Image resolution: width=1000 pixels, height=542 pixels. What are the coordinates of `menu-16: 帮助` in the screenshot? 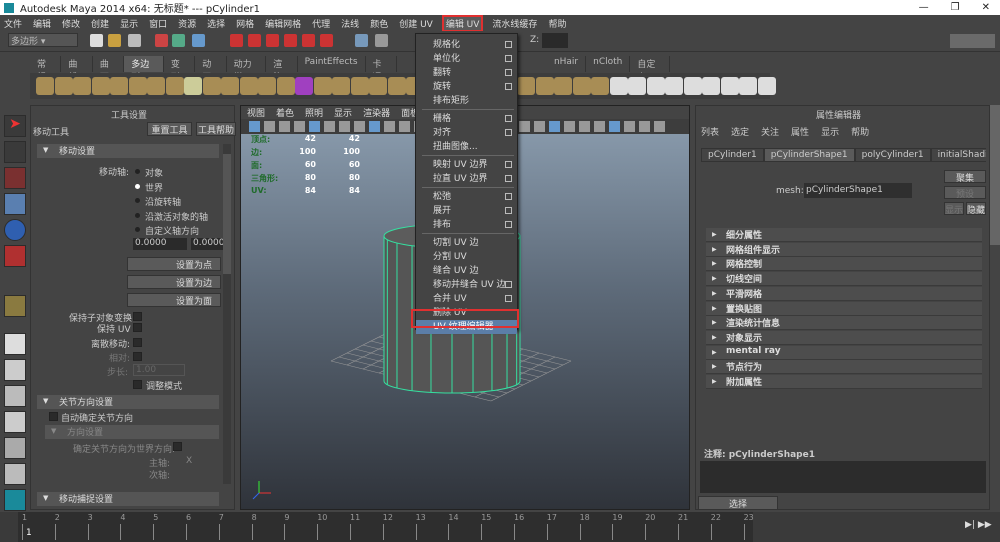 It's located at (557, 23).